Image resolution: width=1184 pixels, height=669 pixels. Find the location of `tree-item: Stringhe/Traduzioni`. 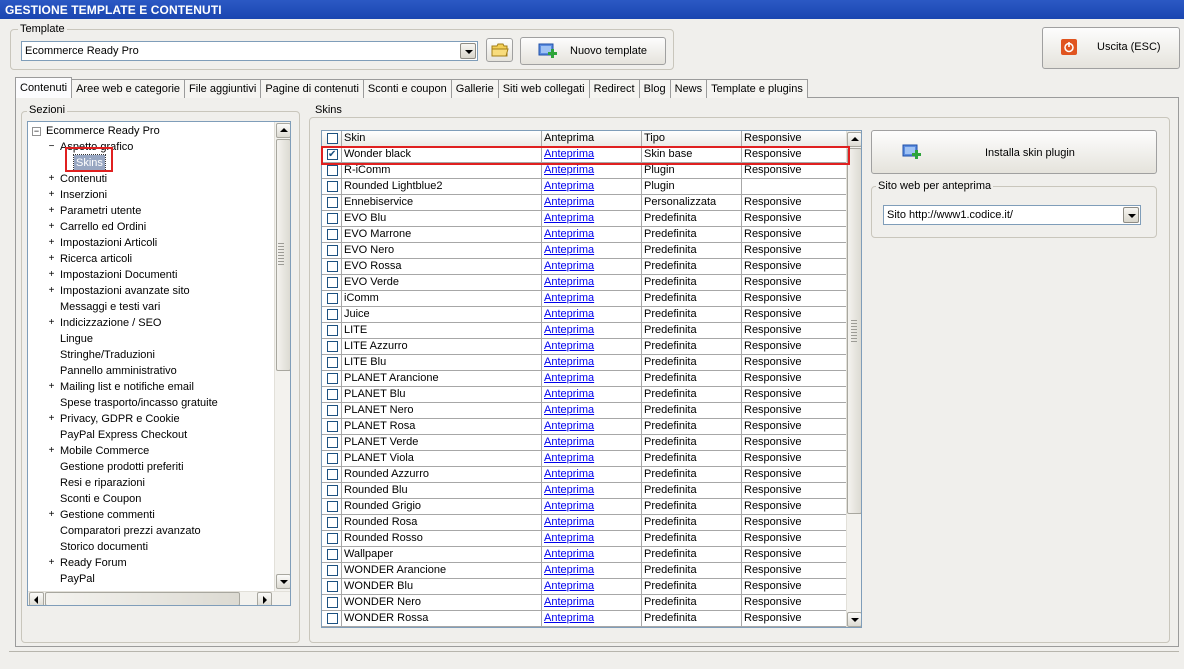

tree-item: Stringhe/Traduzioni is located at coordinates (148, 355).